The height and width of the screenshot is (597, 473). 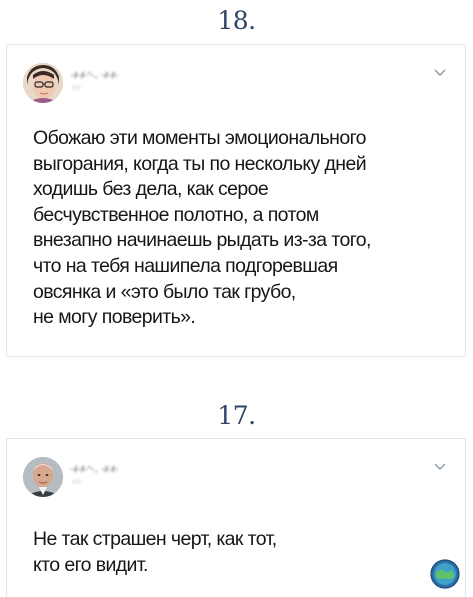 What do you see at coordinates (236, 20) in the screenshot?
I see `section-number: 18.` at bounding box center [236, 20].